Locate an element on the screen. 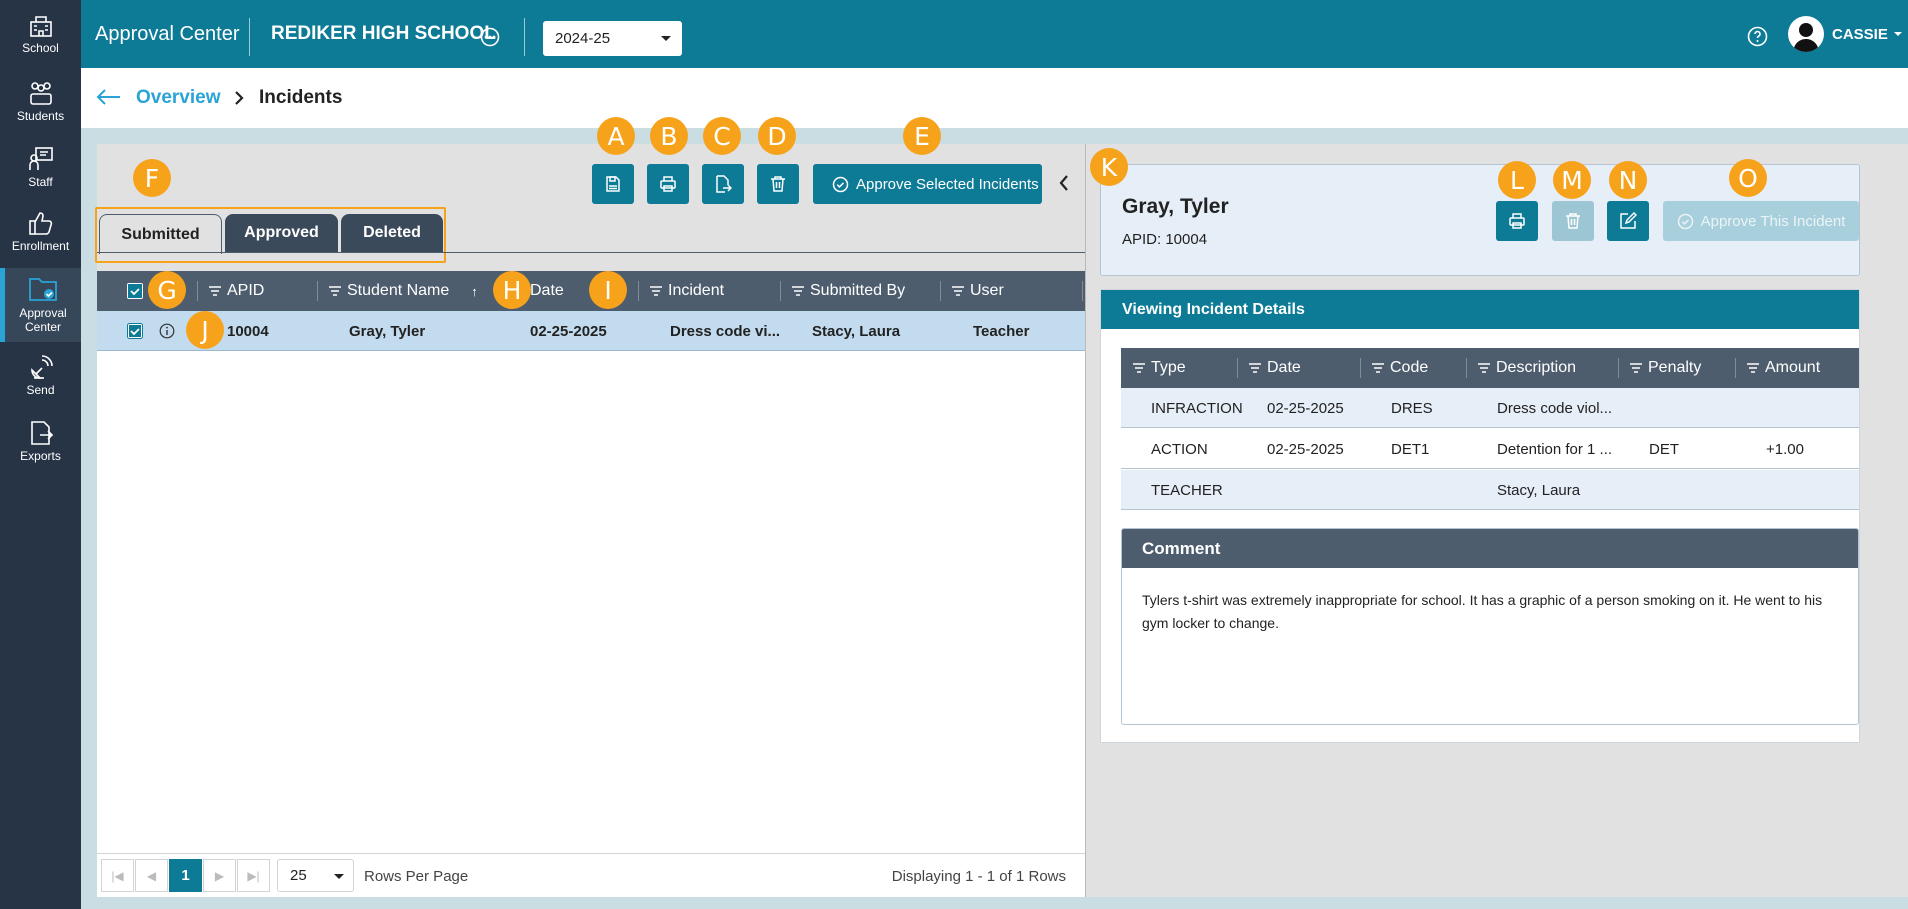 This screenshot has width=1908, height=909. approve-selected-button: Approve Selected Incidents is located at coordinates (927, 184).